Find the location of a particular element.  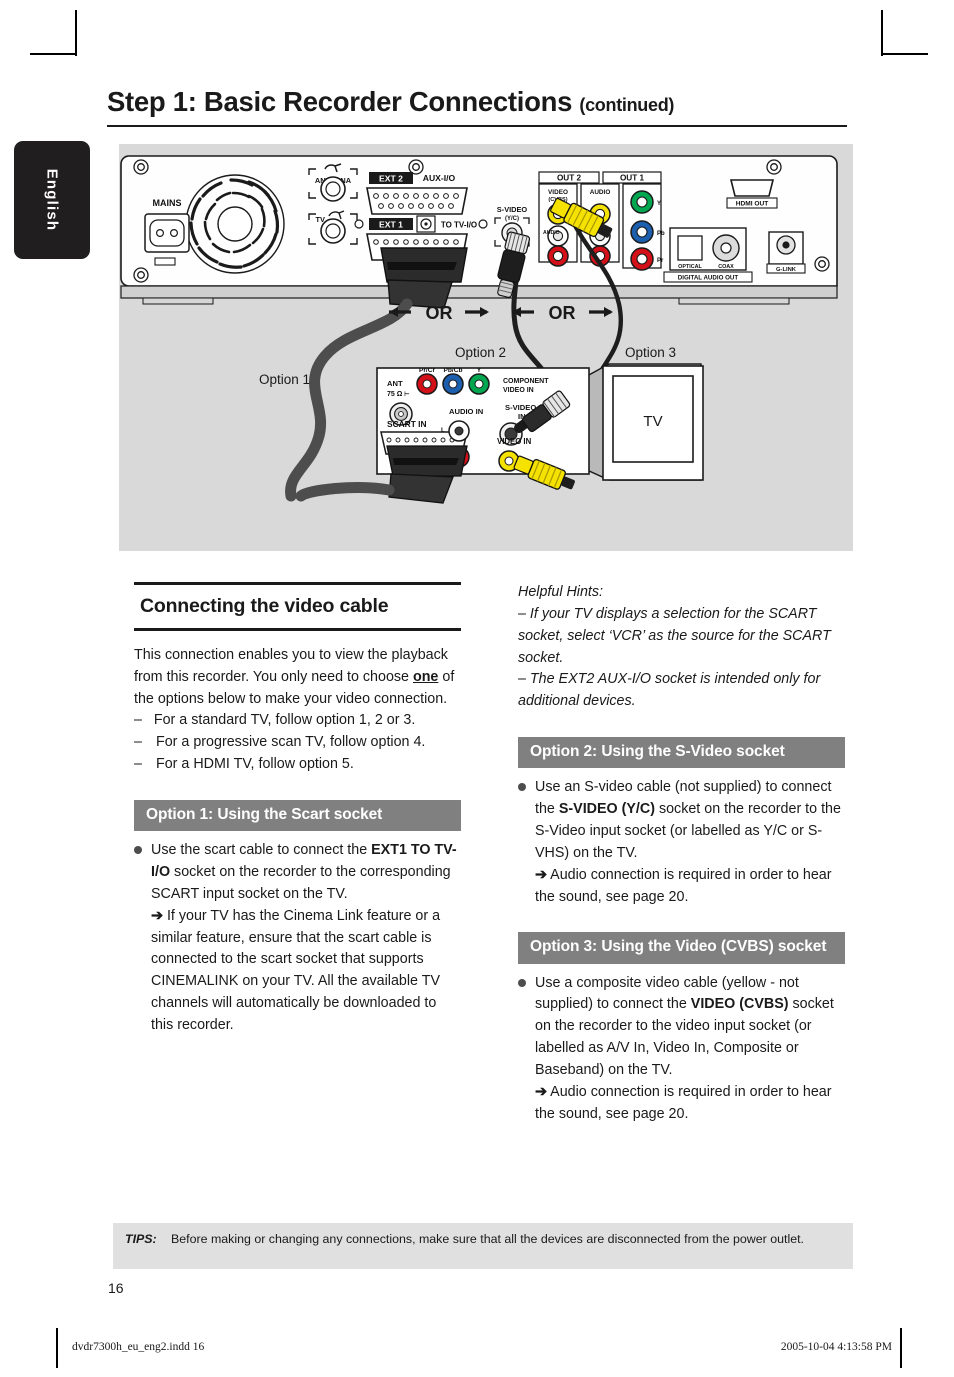

label-out1: OUT 1 is located at coordinates (632, 178).